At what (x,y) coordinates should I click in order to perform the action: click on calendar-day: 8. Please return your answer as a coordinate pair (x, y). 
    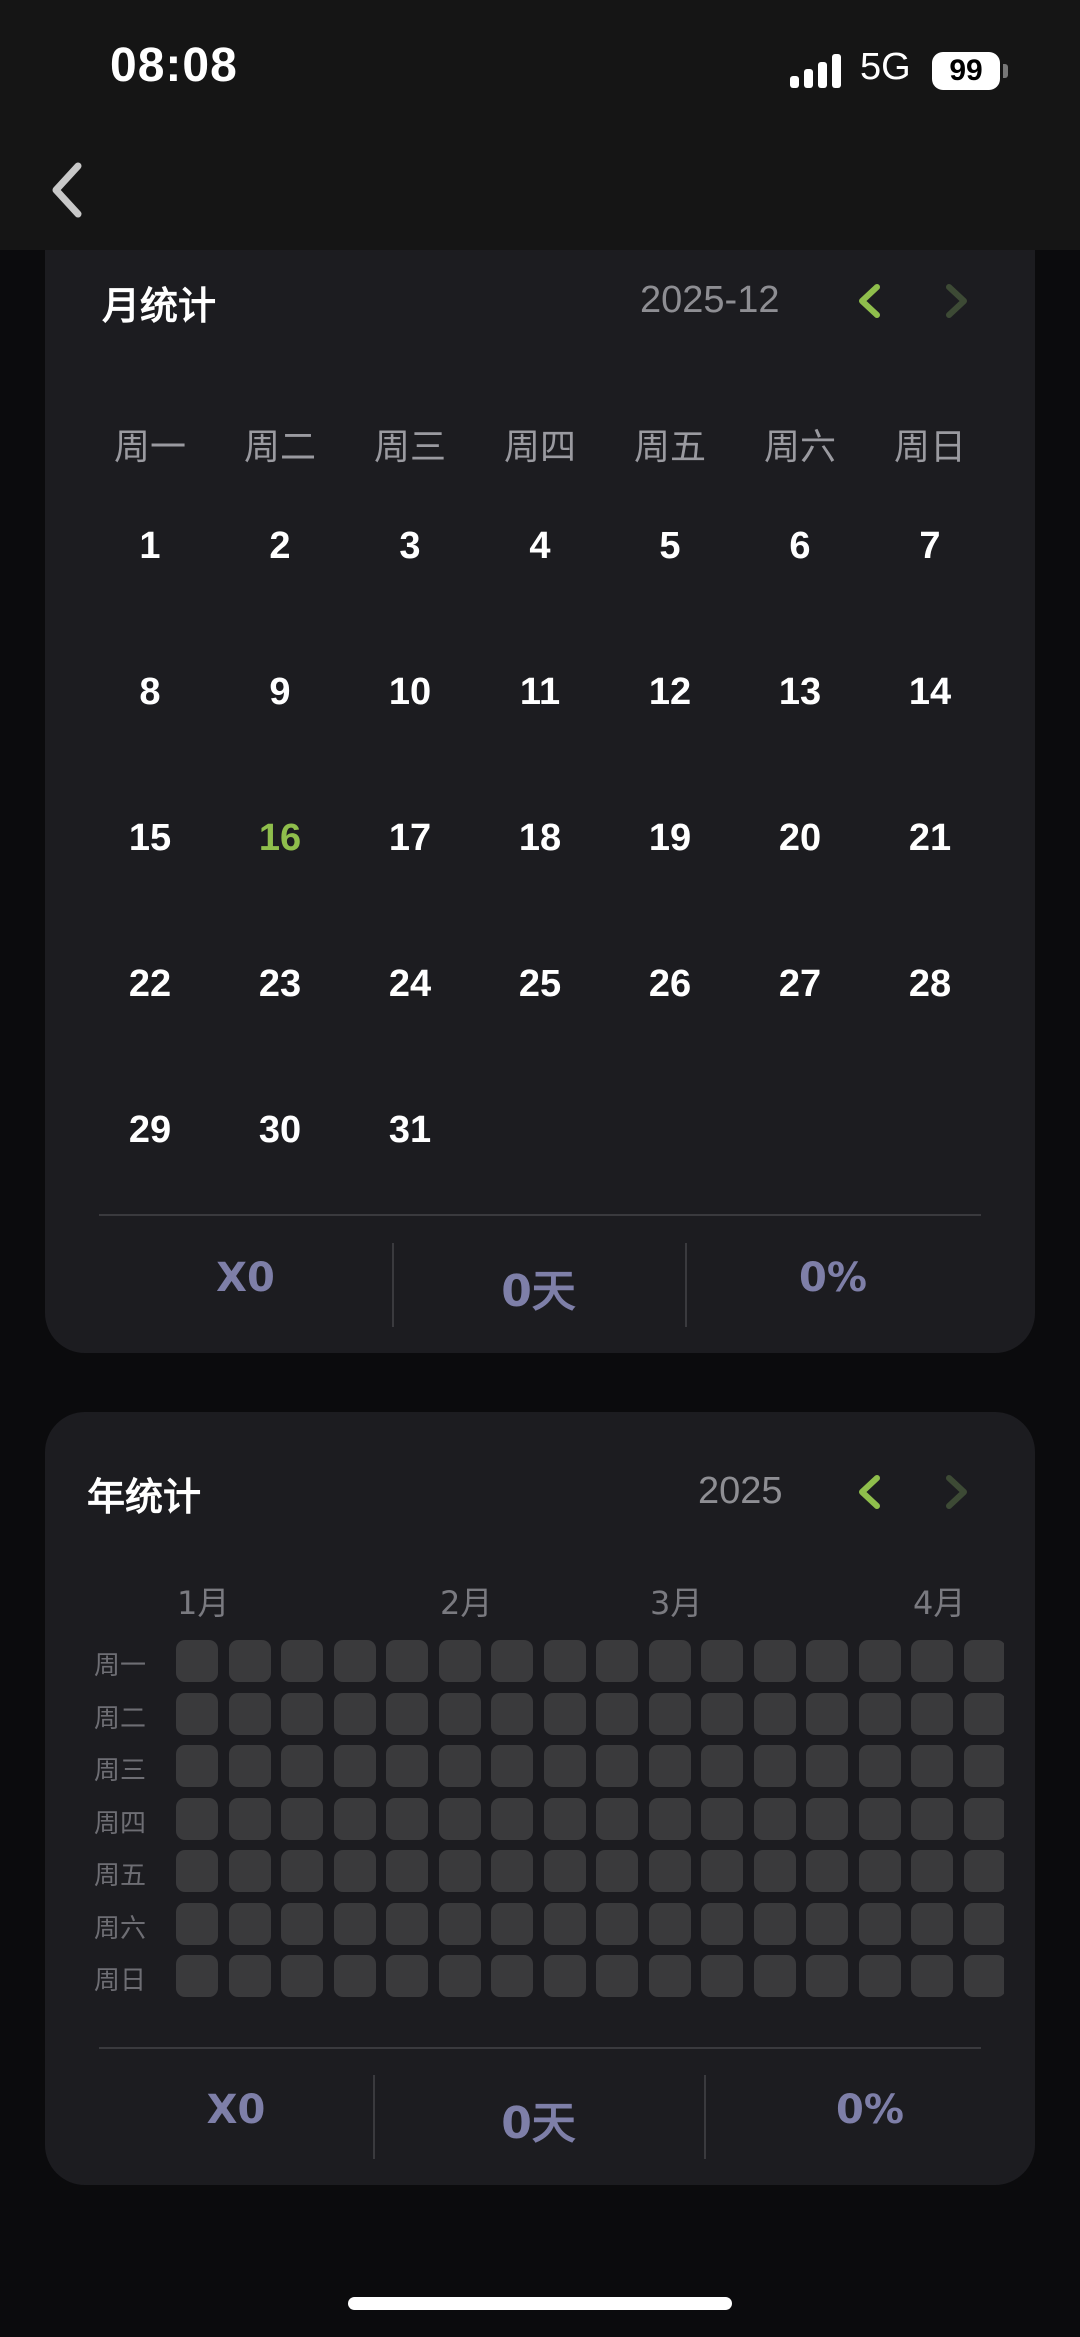
    Looking at the image, I should click on (150, 692).